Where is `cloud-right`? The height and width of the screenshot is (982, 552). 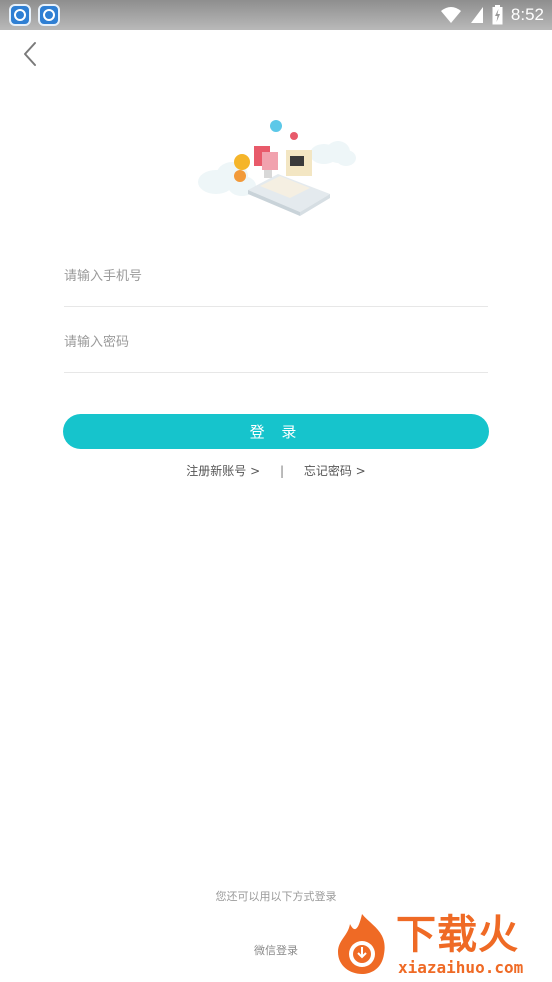
cloud-right is located at coordinates (333, 153).